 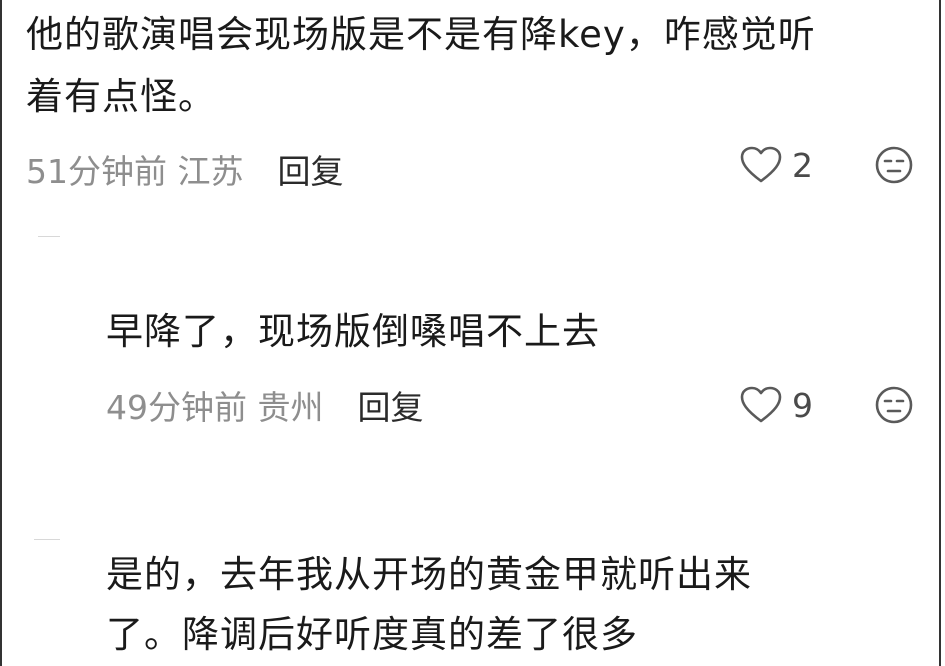 What do you see at coordinates (429, 574) in the screenshot?
I see `comment-text-line: 是的，去年我从开场的黄金甲就听出来` at bounding box center [429, 574].